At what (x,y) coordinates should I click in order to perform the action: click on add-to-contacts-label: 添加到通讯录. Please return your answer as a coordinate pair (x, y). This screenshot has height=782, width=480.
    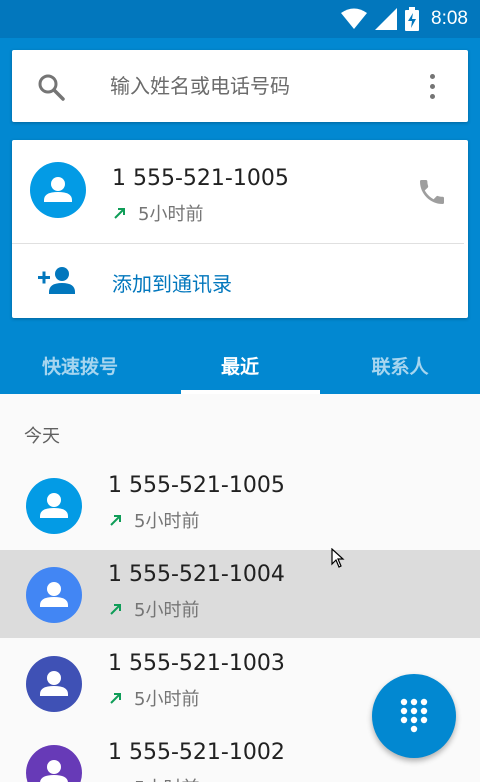
    Looking at the image, I should click on (172, 284).